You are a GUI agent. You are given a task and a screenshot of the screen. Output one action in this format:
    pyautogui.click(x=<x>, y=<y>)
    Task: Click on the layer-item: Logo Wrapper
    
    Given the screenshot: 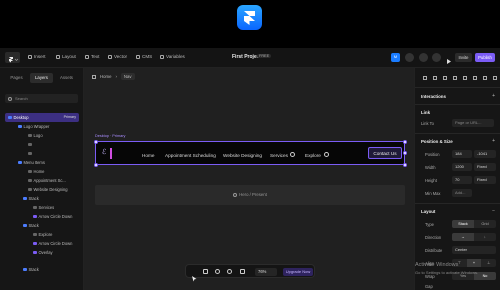 What is the action you would take?
    pyautogui.click(x=33, y=126)
    